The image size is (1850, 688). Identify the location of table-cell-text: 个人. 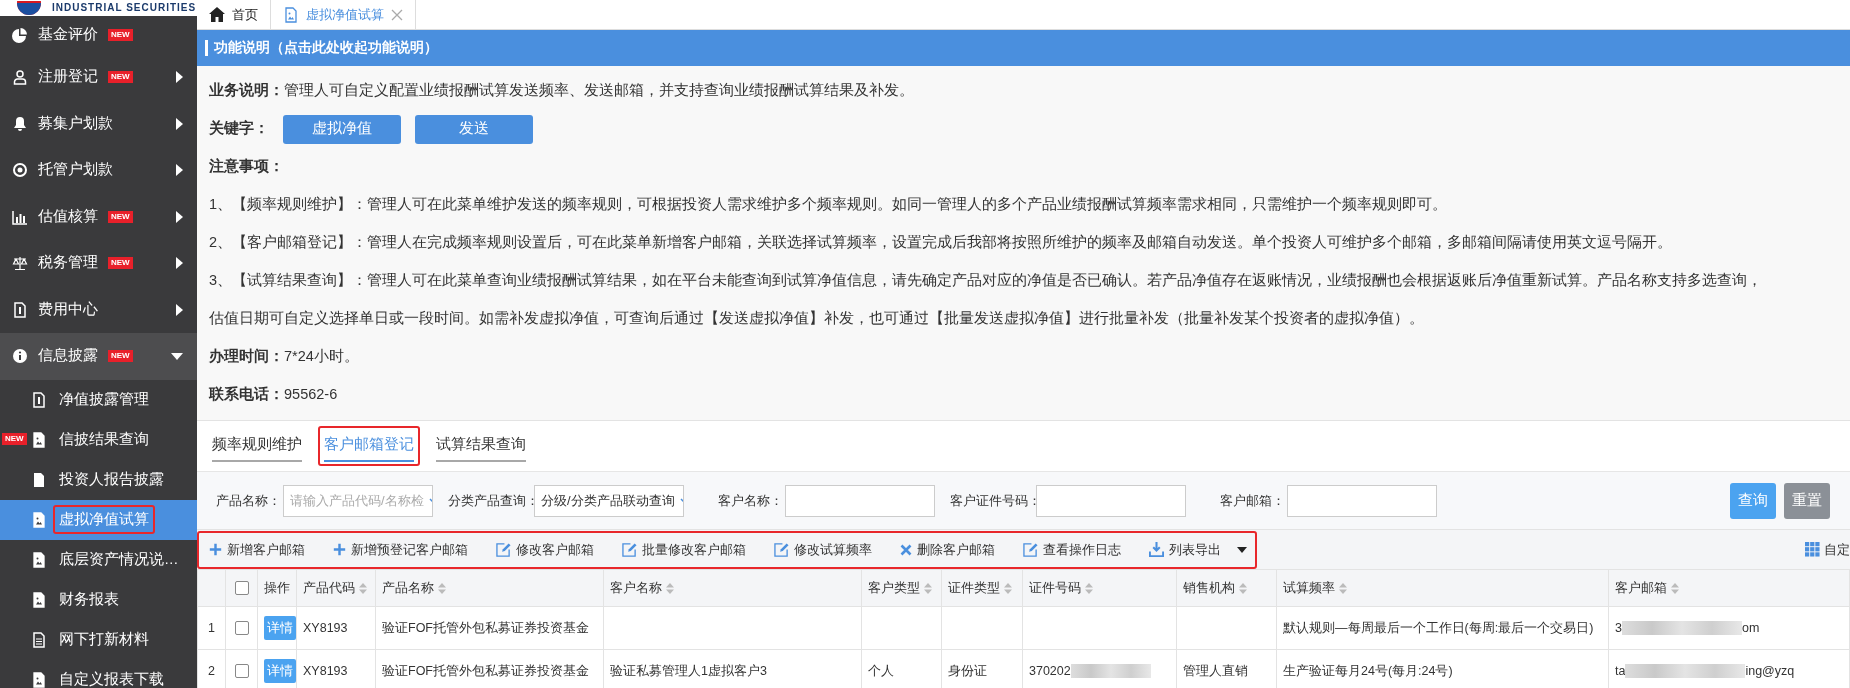
(881, 670).